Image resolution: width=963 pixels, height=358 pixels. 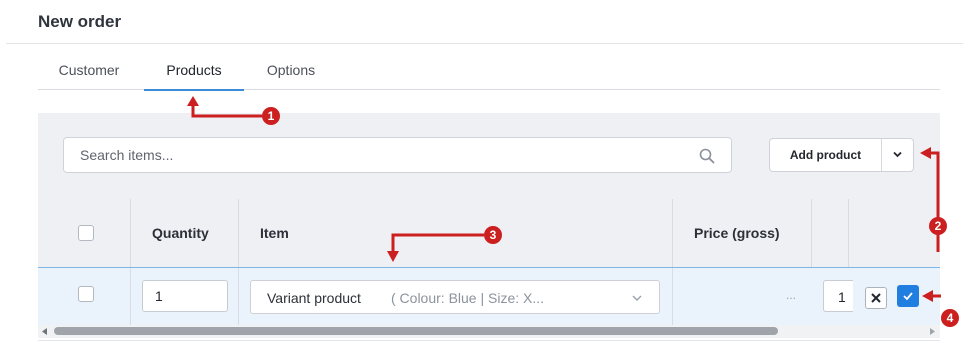 What do you see at coordinates (707, 156) in the screenshot?
I see `search-icon` at bounding box center [707, 156].